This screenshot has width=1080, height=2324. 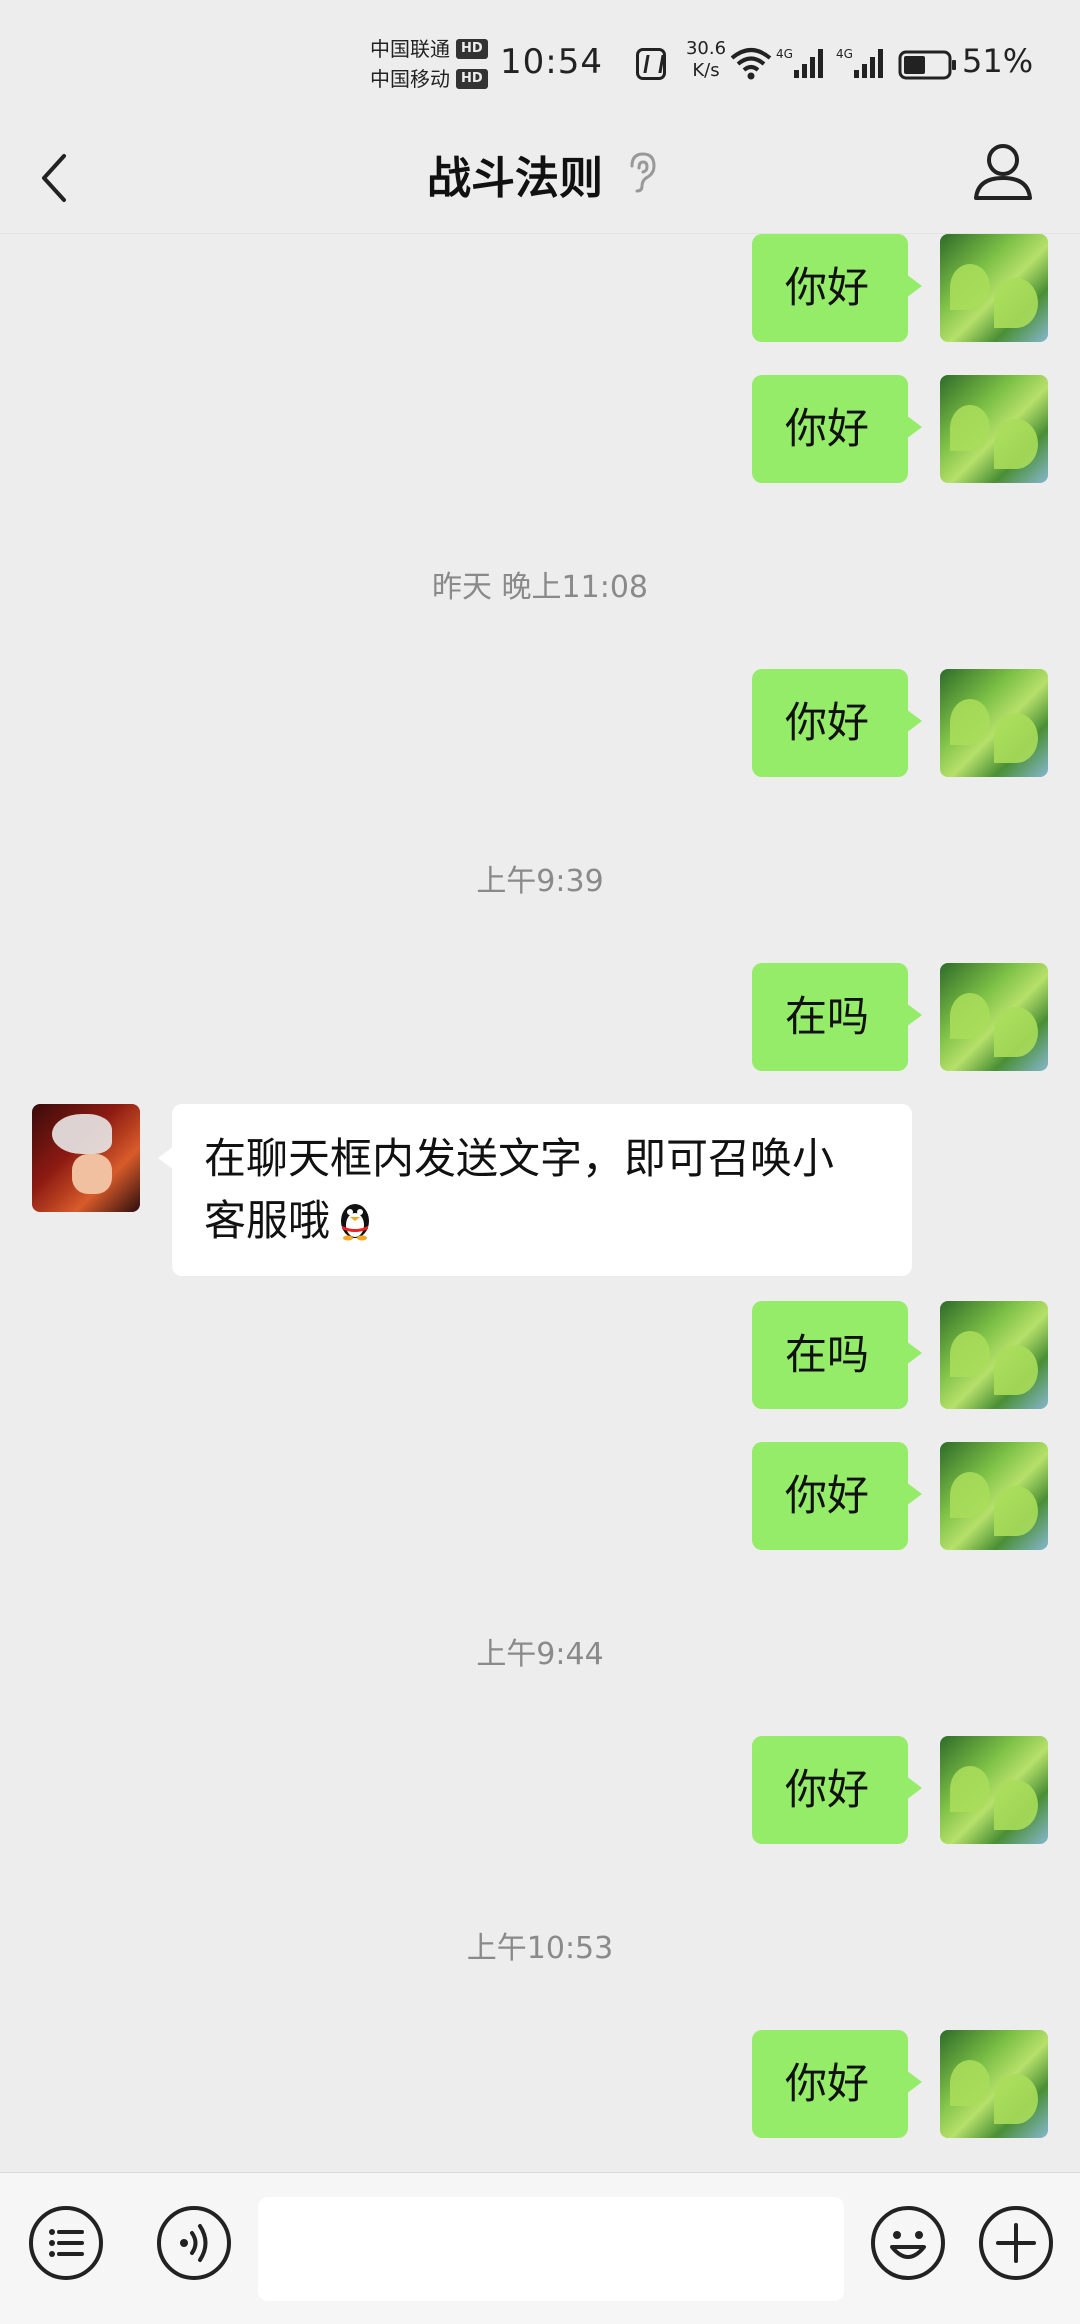 What do you see at coordinates (267, 1220) in the screenshot?
I see `incoming-message-line-2-text: 客服哦` at bounding box center [267, 1220].